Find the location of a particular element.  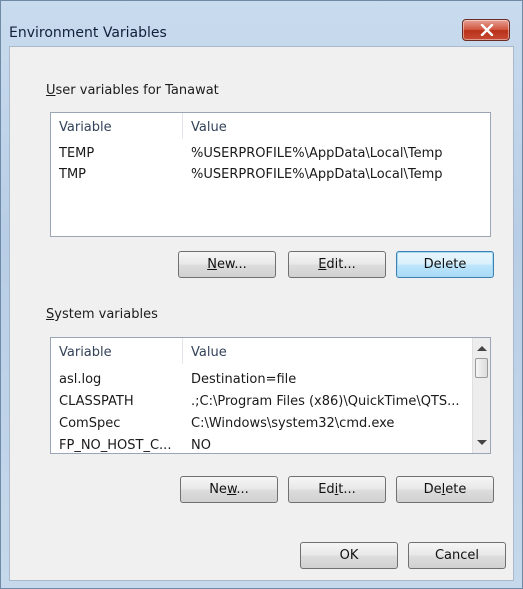

list-item: ComSpec C:\Windows\system32\cmd.exe is located at coordinates (270, 424).